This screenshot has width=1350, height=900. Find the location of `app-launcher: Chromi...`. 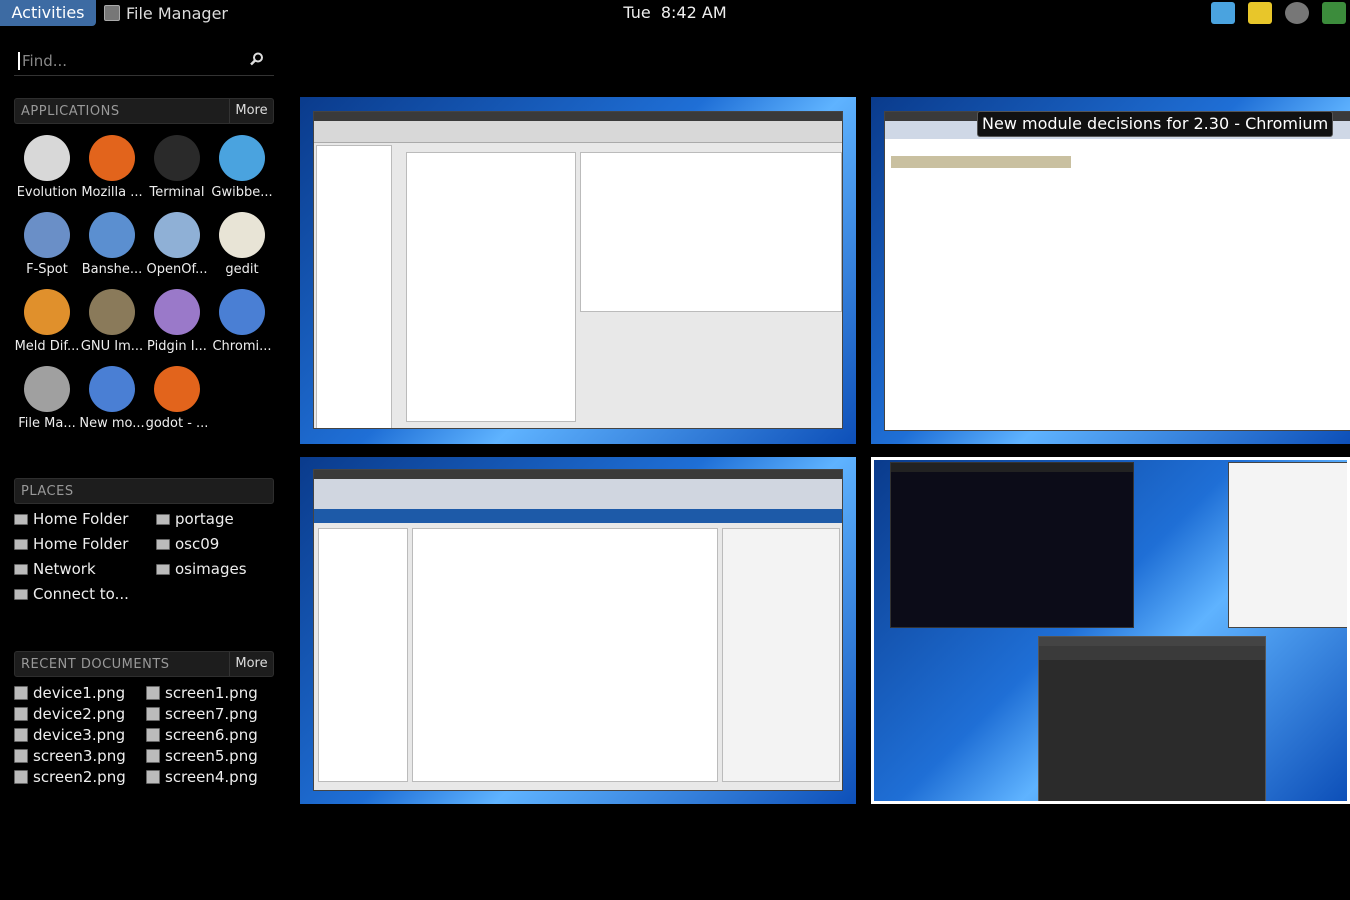

app-launcher: Chromi... is located at coordinates (242, 323).